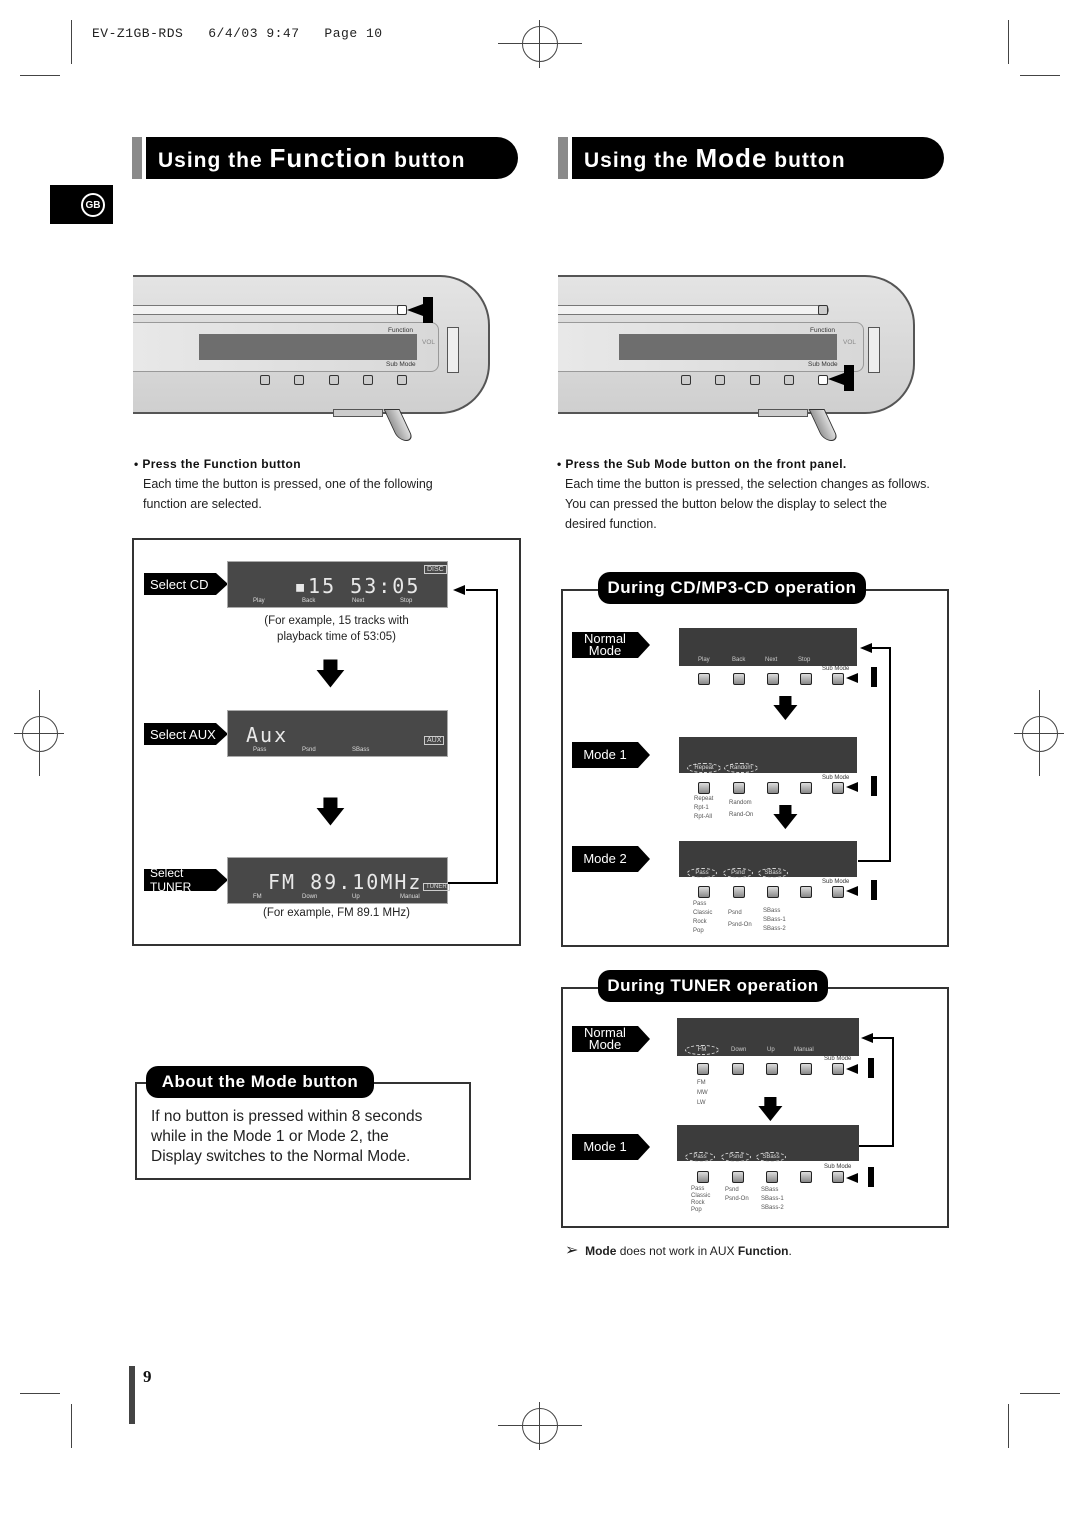 This screenshot has width=1080, height=1528. I want to click on random-button, so click(739, 788).